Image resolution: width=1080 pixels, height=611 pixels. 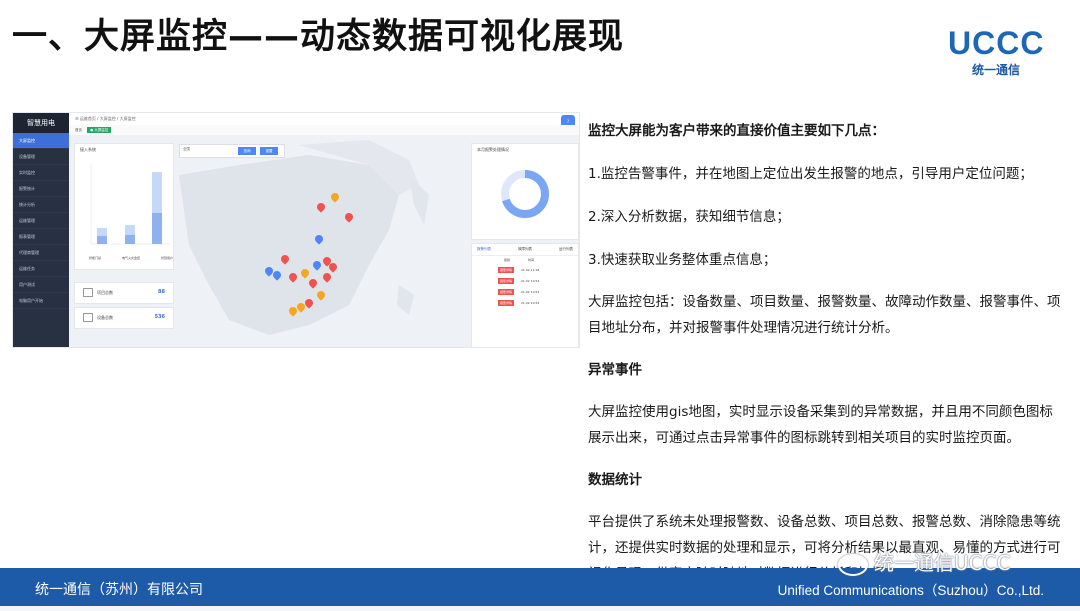 I want to click on company-logo: UCCC 统一通信, so click(x=996, y=52).